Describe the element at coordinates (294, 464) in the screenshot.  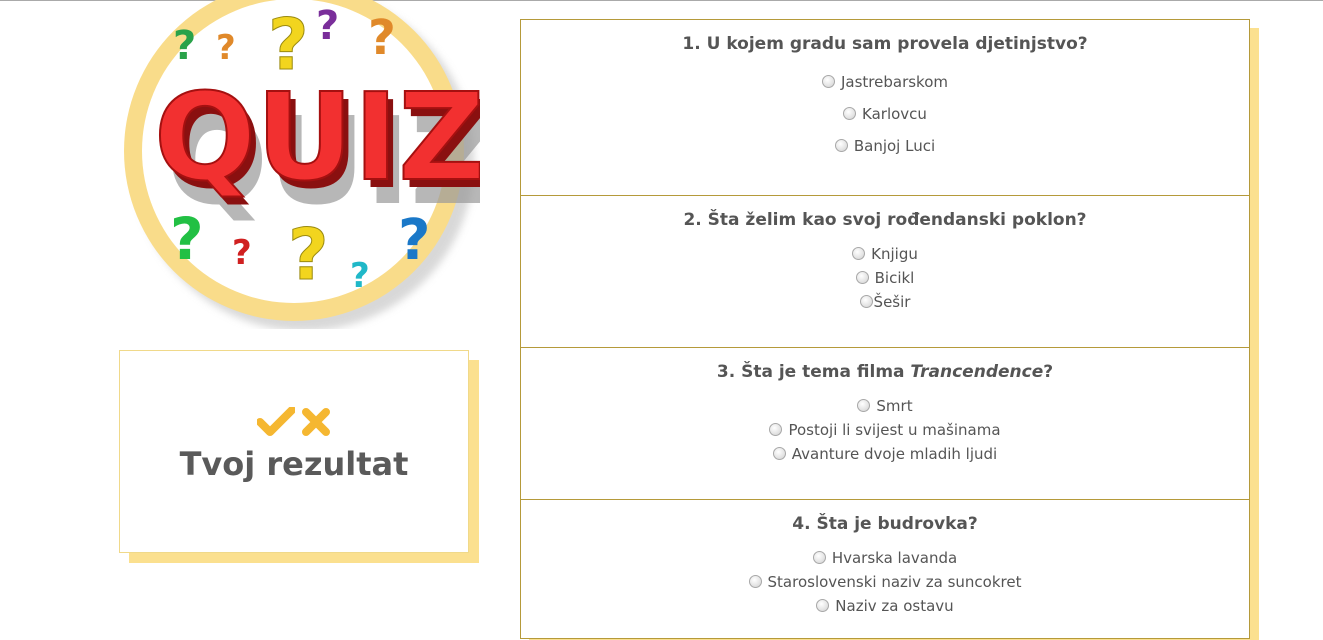
I see `score-title: Tvoj rezultat` at that location.